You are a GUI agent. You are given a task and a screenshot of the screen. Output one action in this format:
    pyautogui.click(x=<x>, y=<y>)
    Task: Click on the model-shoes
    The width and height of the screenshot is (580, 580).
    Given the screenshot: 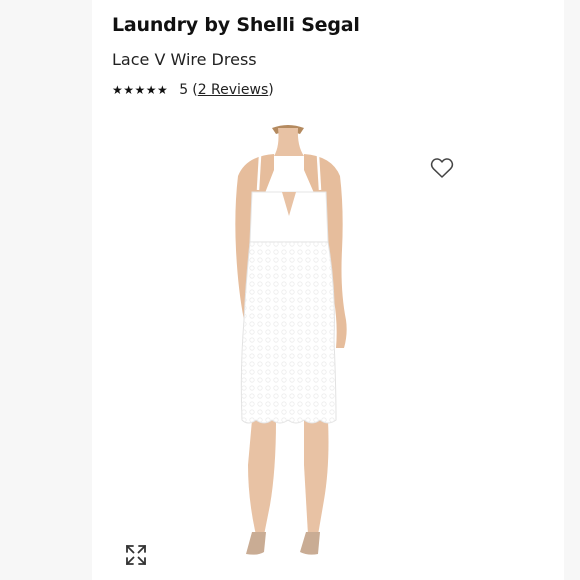 What is the action you would take?
    pyautogui.click(x=256, y=543)
    